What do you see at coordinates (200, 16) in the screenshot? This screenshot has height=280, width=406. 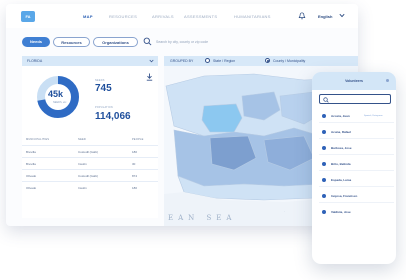 I see `nav-assessments: ASSESSMENTS` at bounding box center [200, 16].